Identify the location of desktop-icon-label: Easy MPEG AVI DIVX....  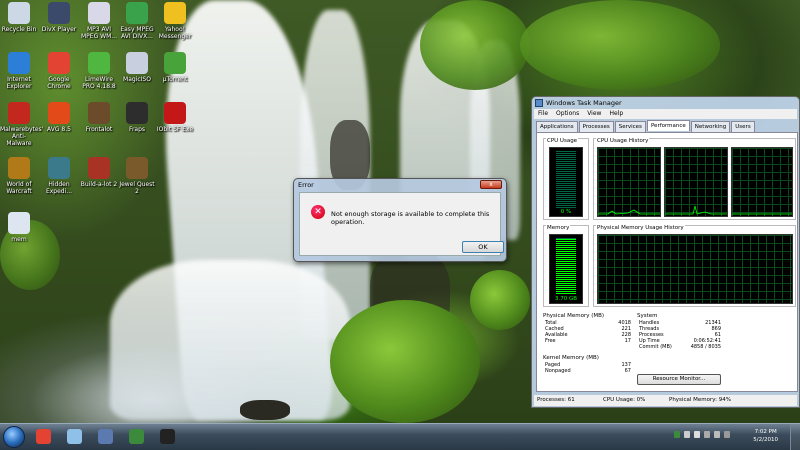
(137, 33).